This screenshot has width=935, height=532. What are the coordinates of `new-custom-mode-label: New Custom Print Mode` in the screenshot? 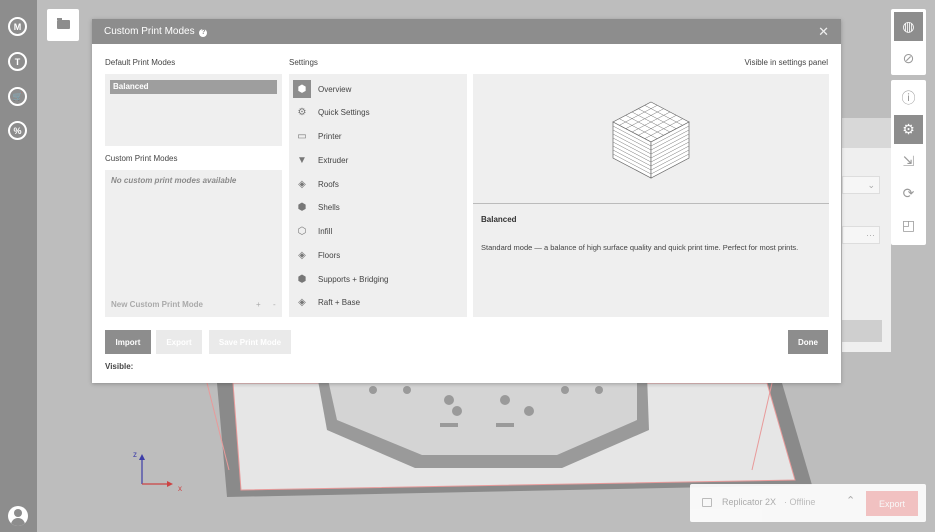 It's located at (157, 304).